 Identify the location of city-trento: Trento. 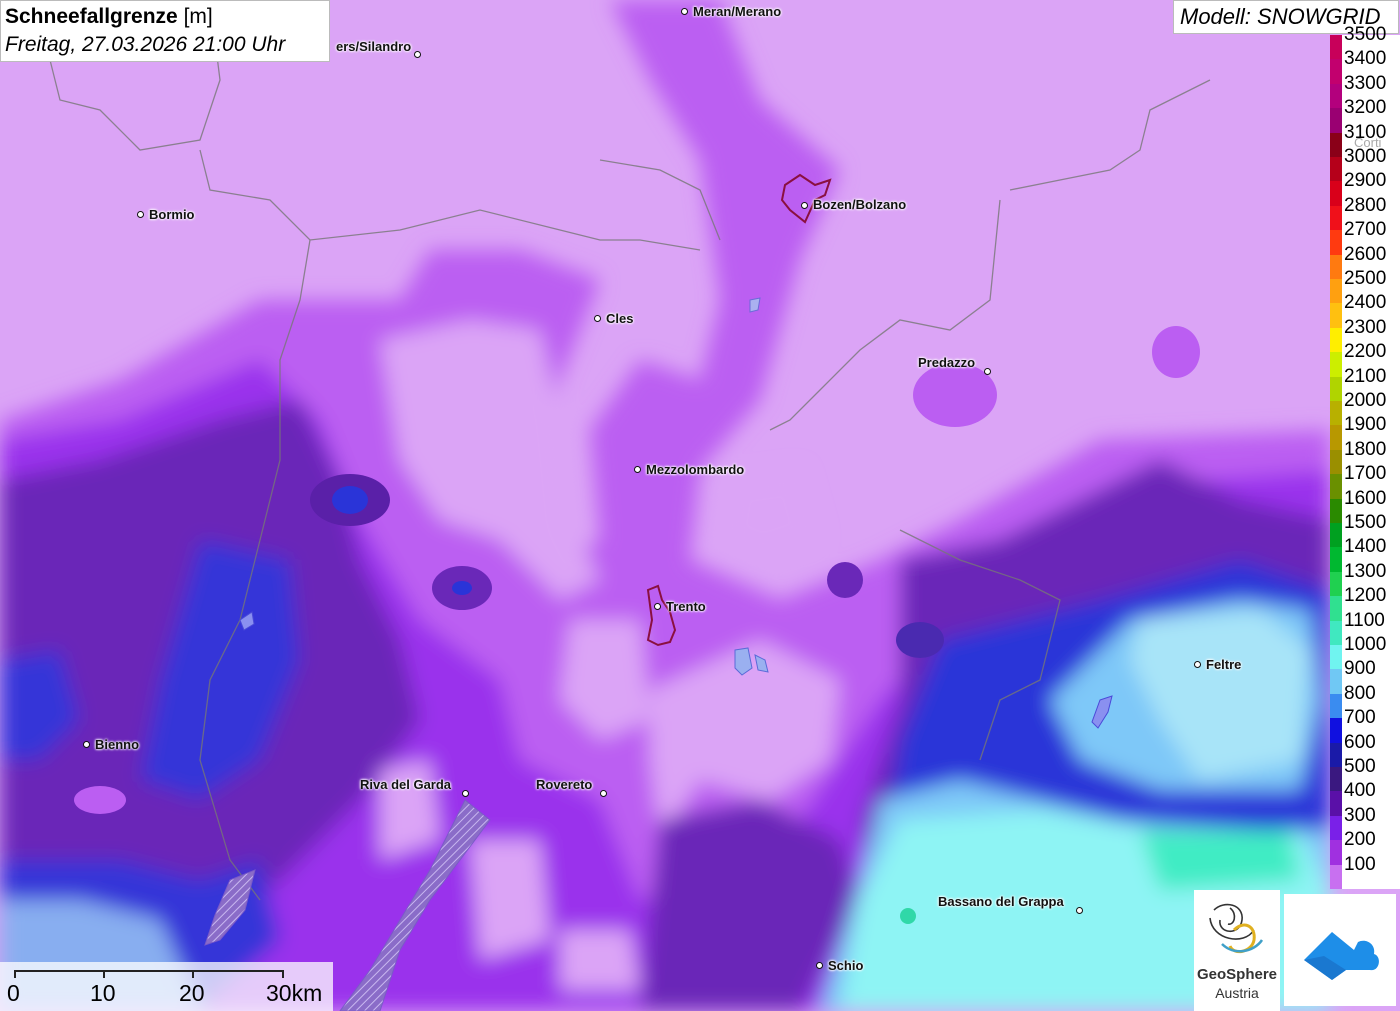
(686, 606).